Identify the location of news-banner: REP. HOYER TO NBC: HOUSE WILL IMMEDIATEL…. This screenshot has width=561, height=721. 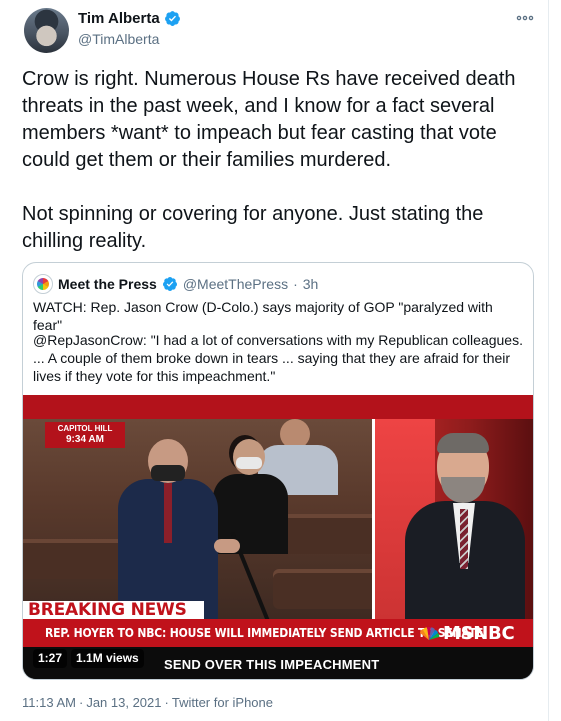
(278, 633).